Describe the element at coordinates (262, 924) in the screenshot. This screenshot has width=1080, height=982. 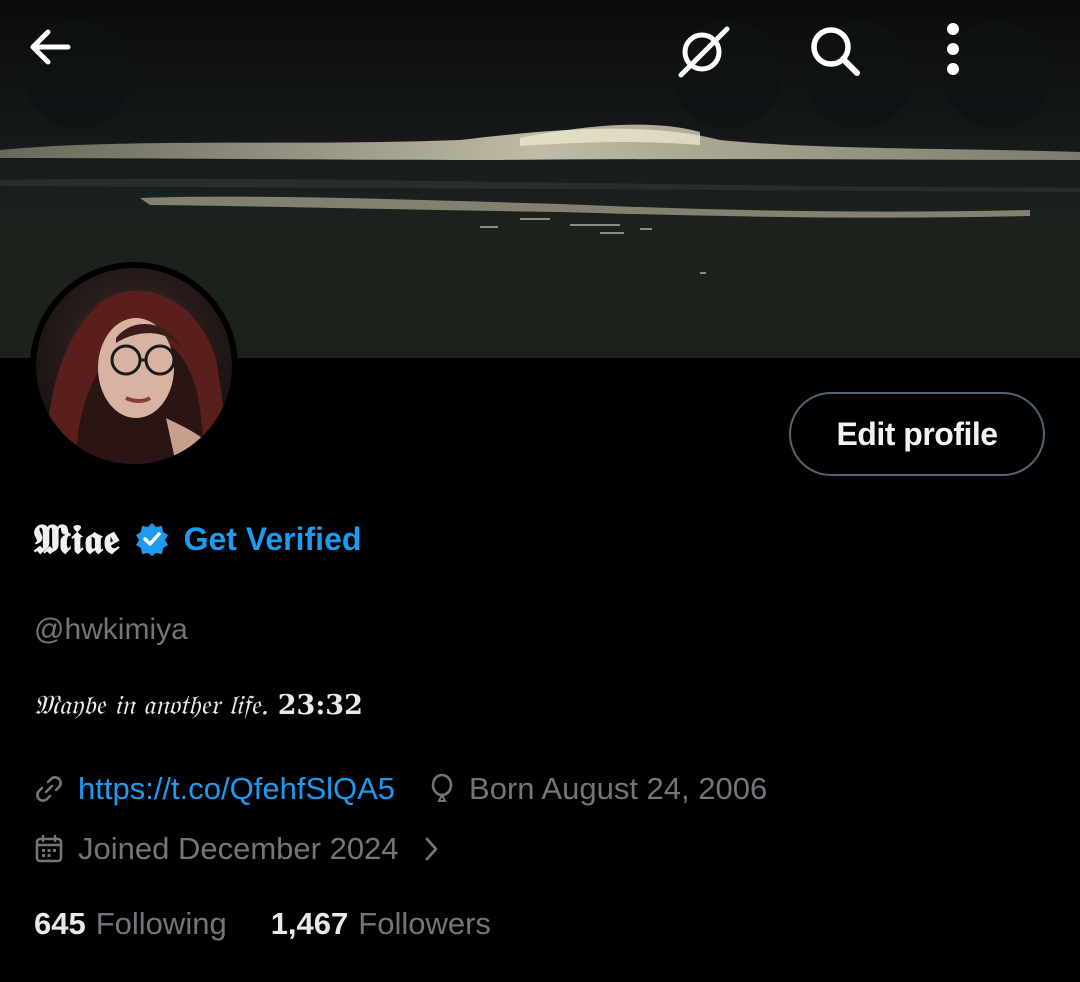
I see `follow-counts: 645 Following 1,467 Followers` at that location.